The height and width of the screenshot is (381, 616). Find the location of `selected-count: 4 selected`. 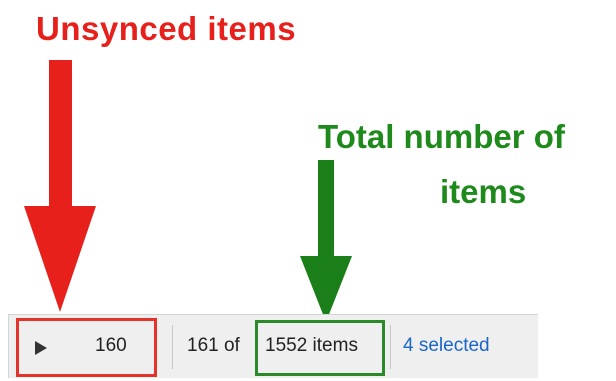

selected-count: 4 selected is located at coordinates (446, 345).